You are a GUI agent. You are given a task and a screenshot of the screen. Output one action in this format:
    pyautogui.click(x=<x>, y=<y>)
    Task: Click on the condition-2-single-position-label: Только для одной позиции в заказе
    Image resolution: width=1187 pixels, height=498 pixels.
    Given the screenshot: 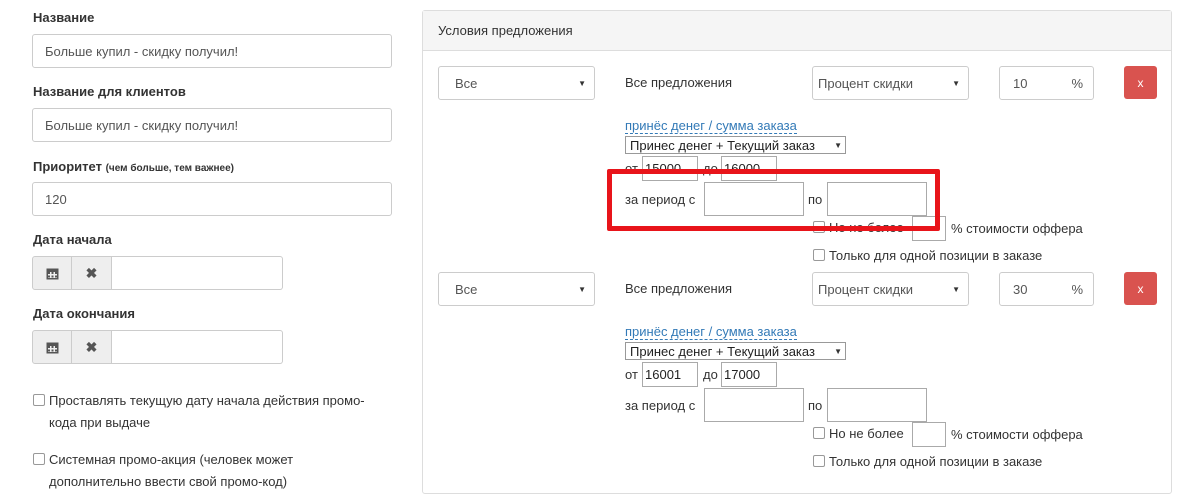 What is the action you would take?
    pyautogui.click(x=936, y=461)
    